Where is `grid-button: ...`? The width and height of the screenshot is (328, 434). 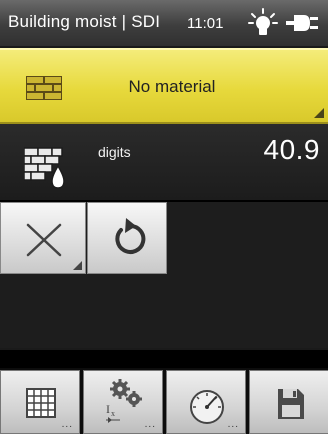
grid-button: ... is located at coordinates (40, 402).